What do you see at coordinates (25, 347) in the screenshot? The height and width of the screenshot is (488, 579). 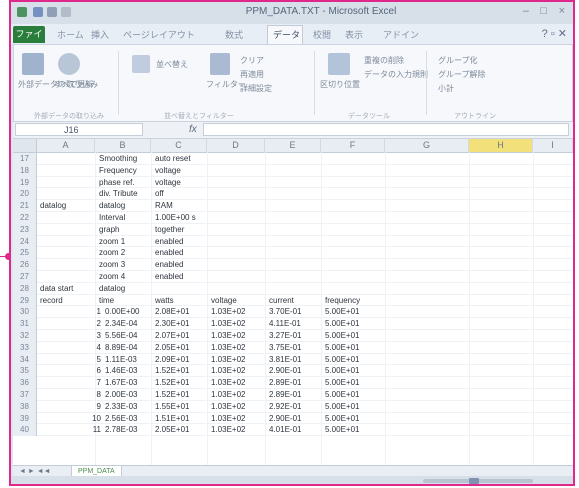 I see `row-number: 33` at bounding box center [25, 347].